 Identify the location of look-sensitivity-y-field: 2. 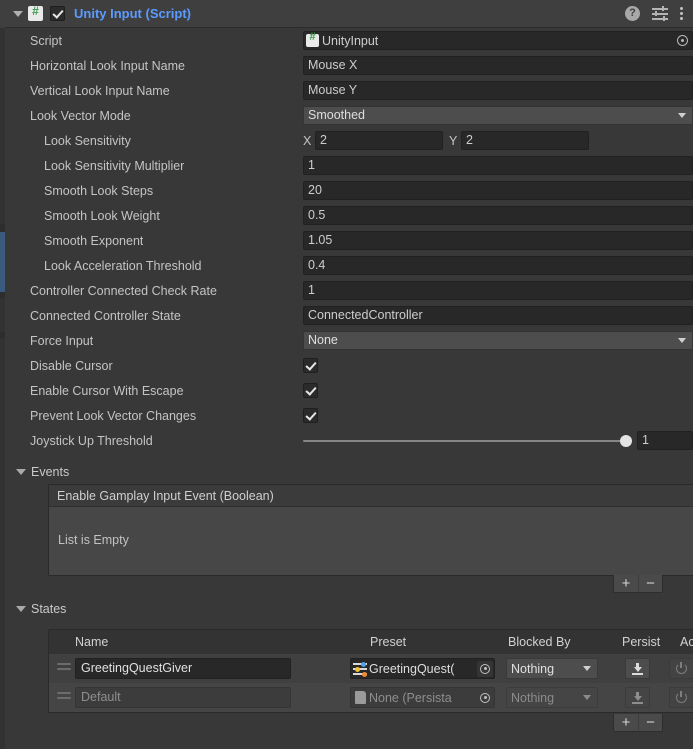
(525, 140).